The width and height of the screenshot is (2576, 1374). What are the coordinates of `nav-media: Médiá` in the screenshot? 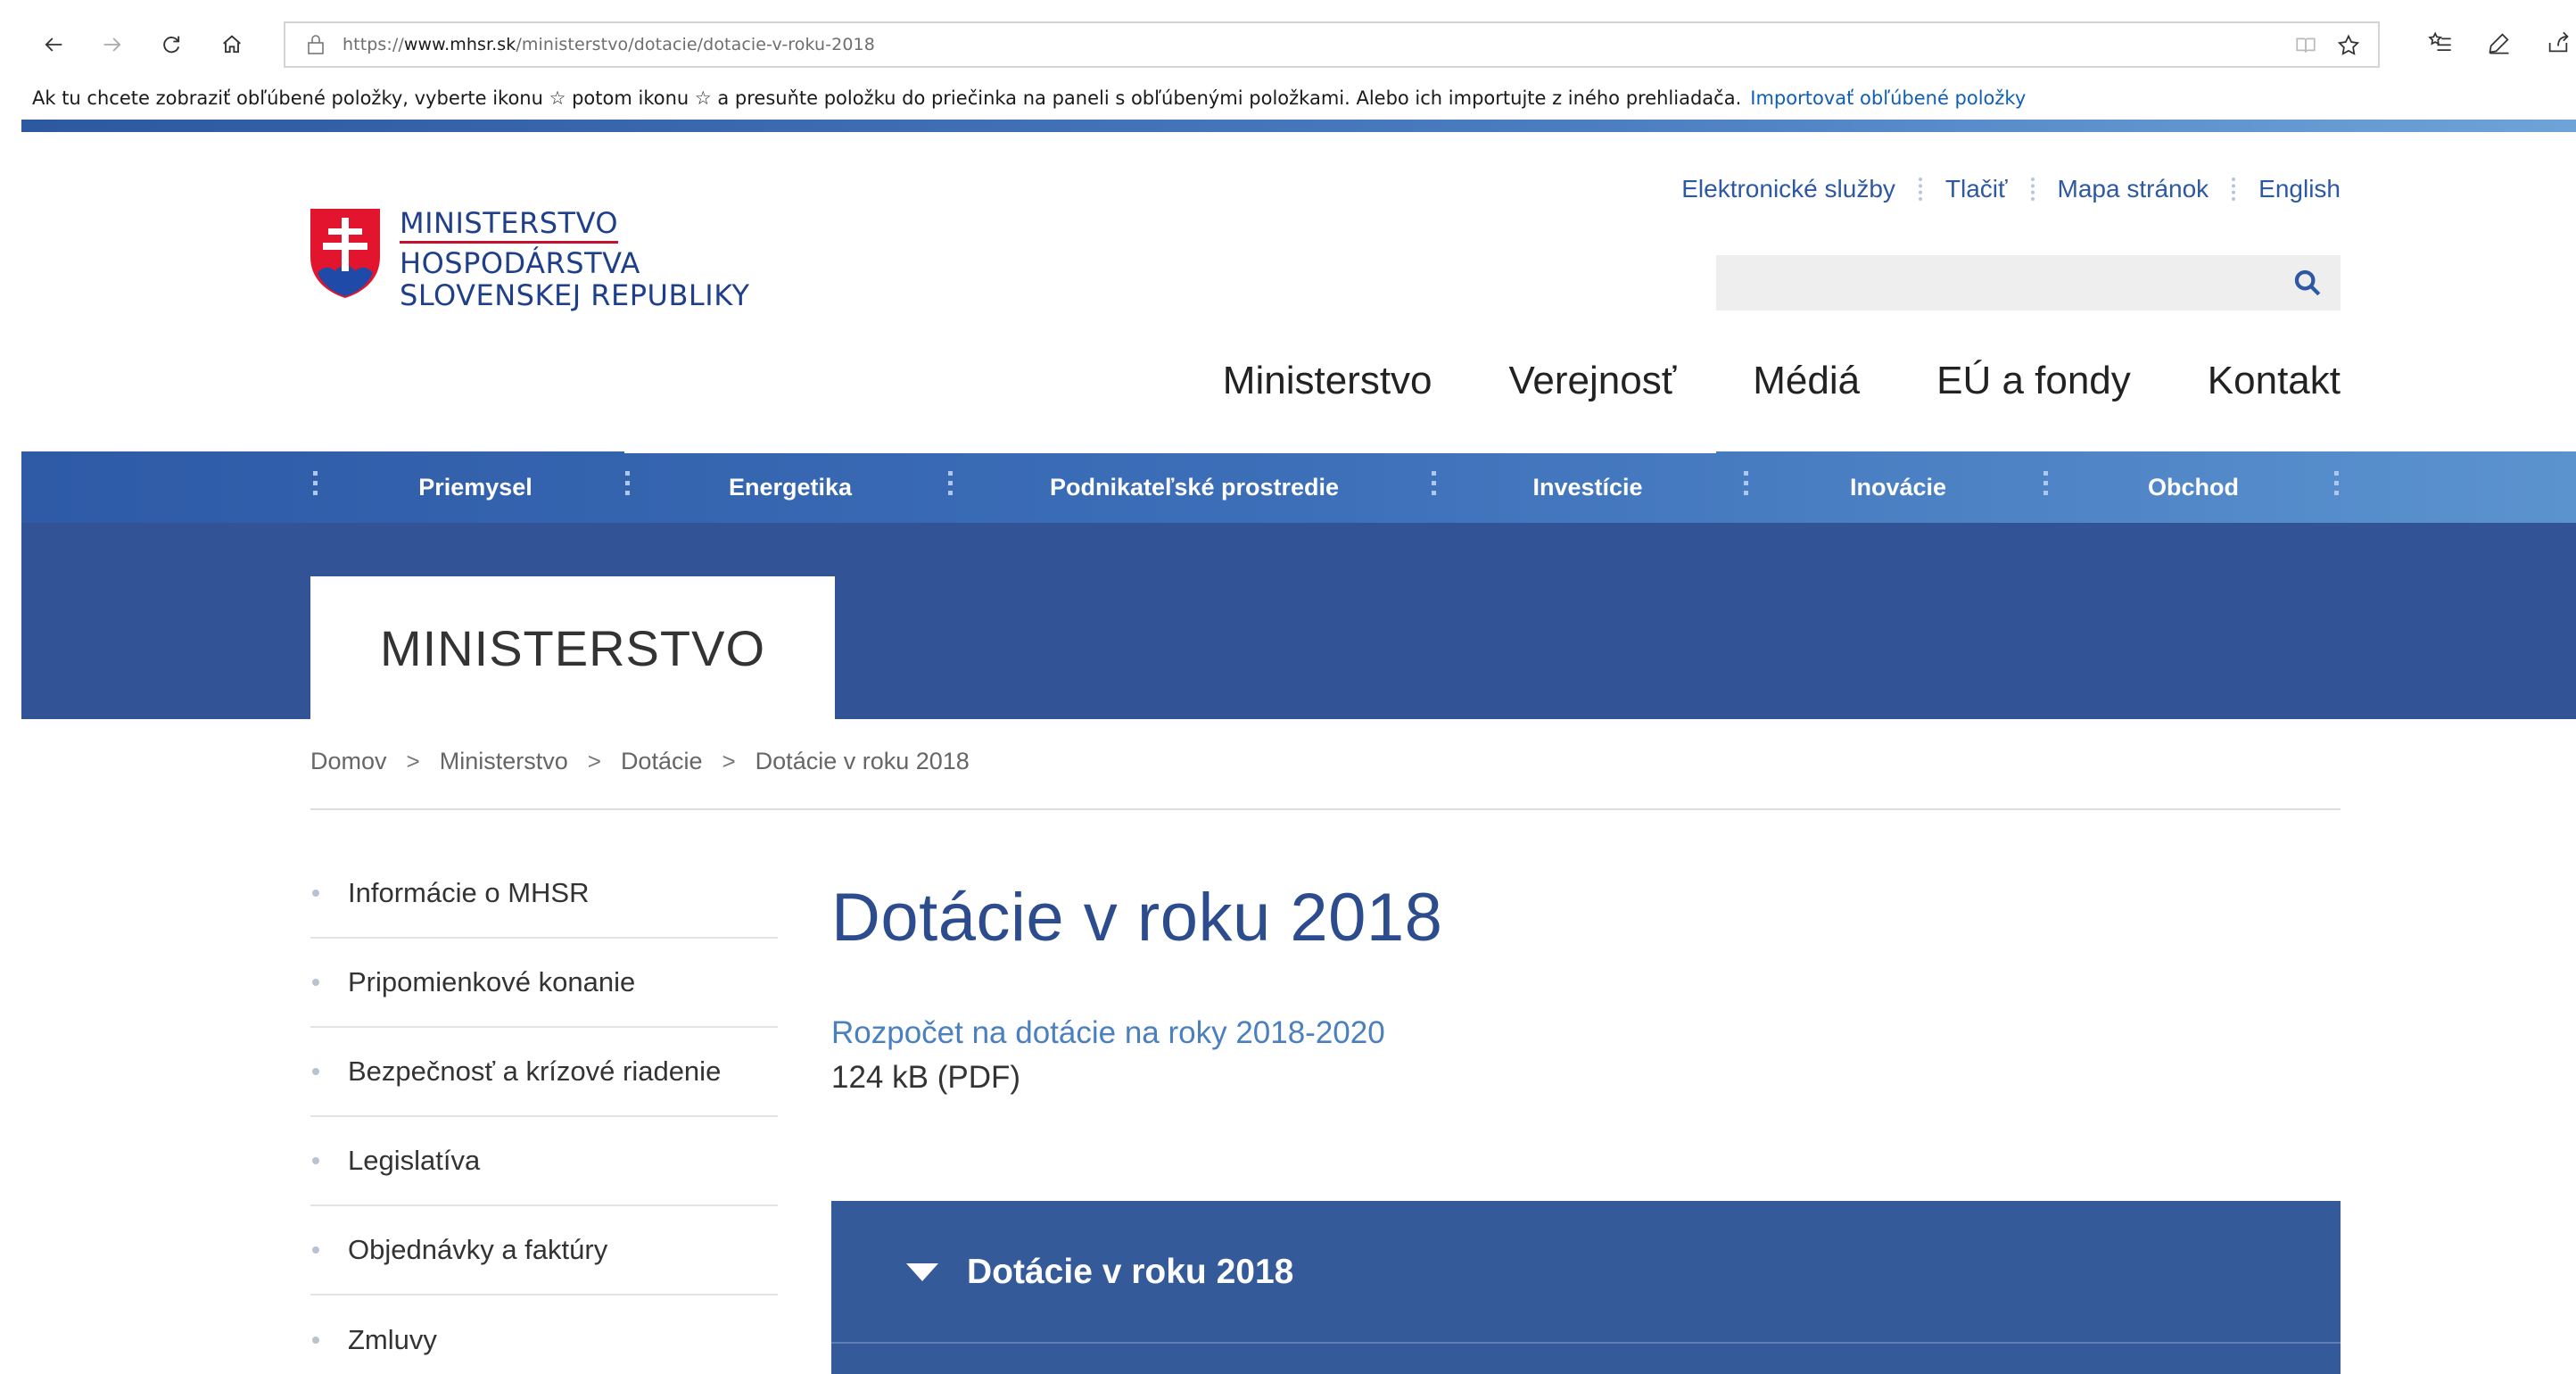 It's located at (1807, 381).